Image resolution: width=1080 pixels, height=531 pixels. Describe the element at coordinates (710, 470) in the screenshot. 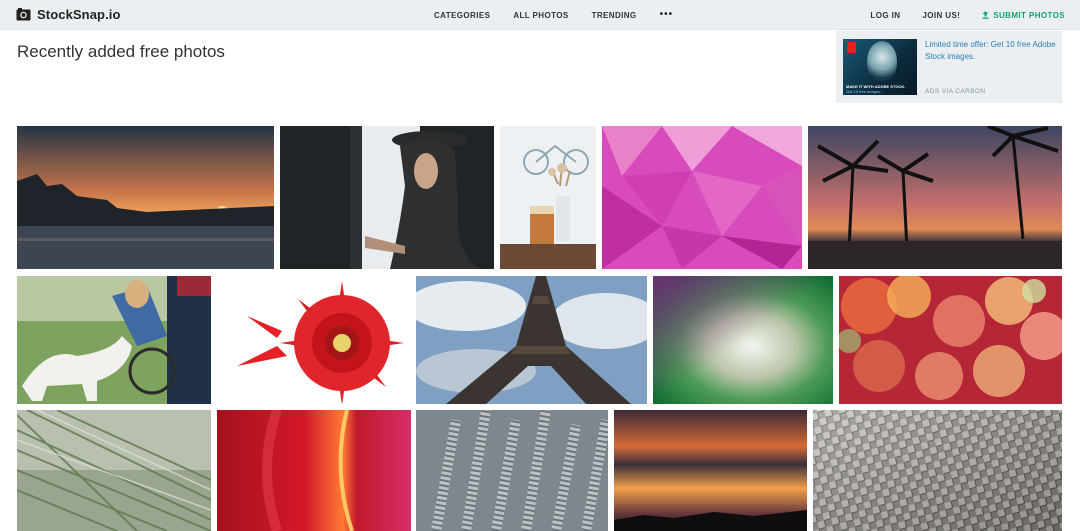

I see `photo-orange-sunset-sky` at that location.